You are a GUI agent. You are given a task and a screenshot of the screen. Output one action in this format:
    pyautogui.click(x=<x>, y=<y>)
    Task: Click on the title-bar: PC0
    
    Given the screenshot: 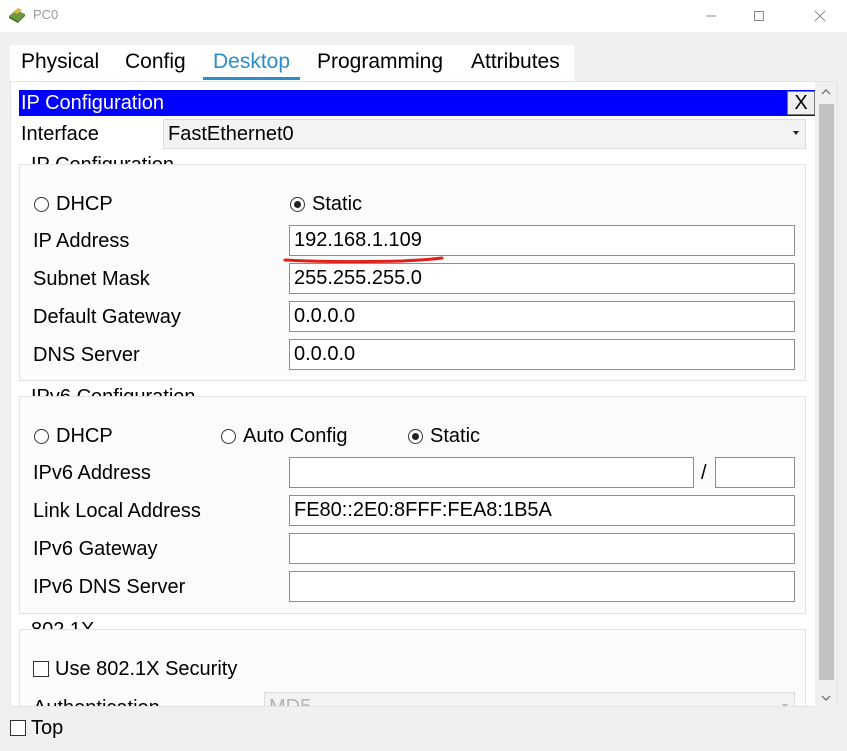 What is the action you would take?
    pyautogui.click(x=423, y=16)
    